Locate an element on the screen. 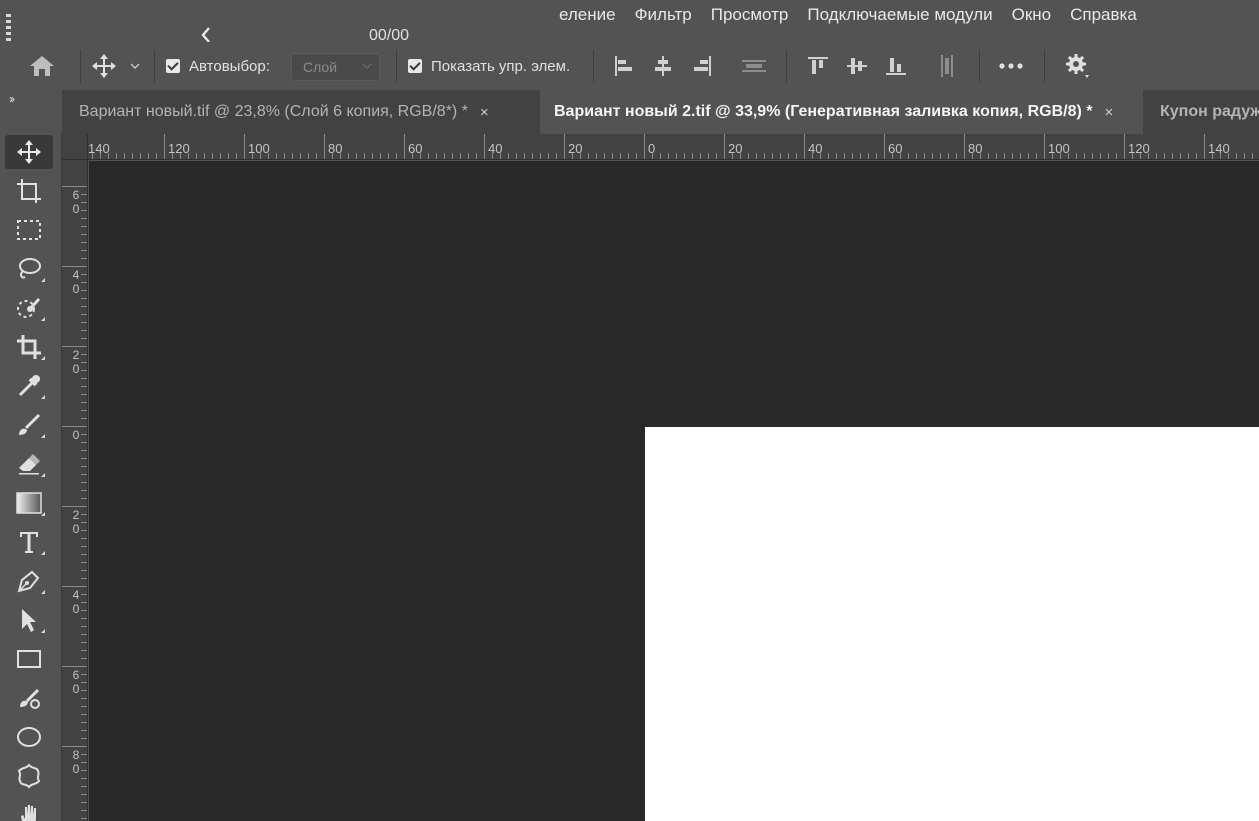  tools-panel is located at coordinates (31, 477).